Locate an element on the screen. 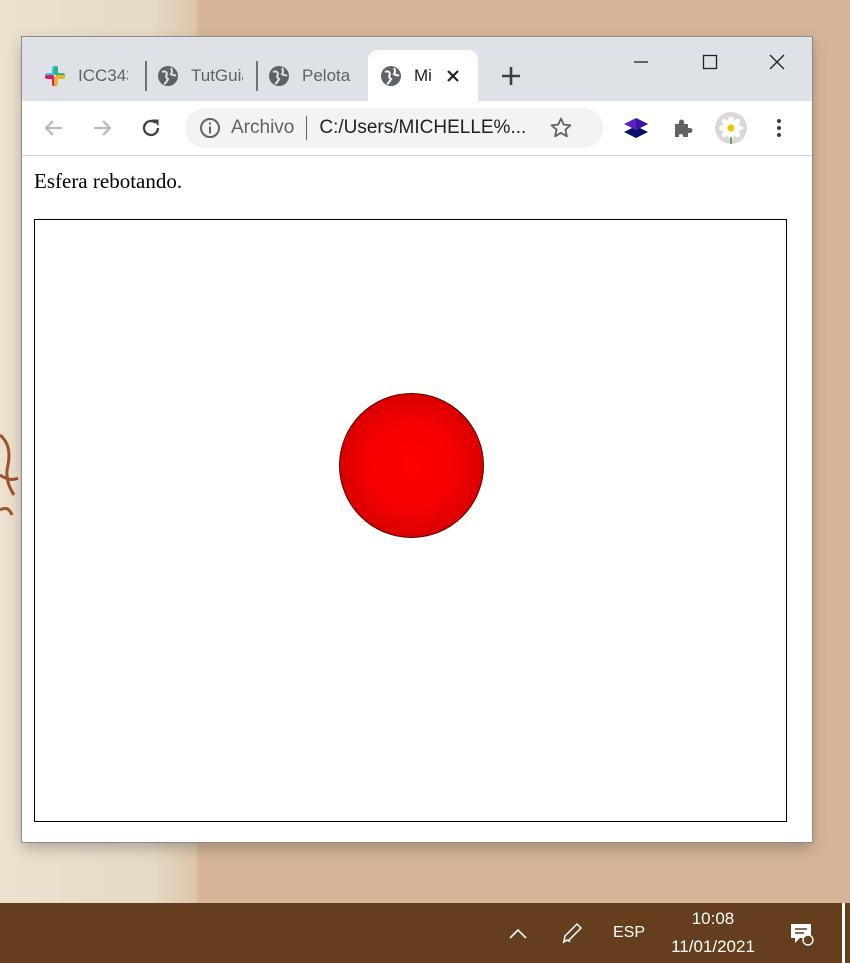 This screenshot has height=963, width=850. reload-button is located at coordinates (151, 128).